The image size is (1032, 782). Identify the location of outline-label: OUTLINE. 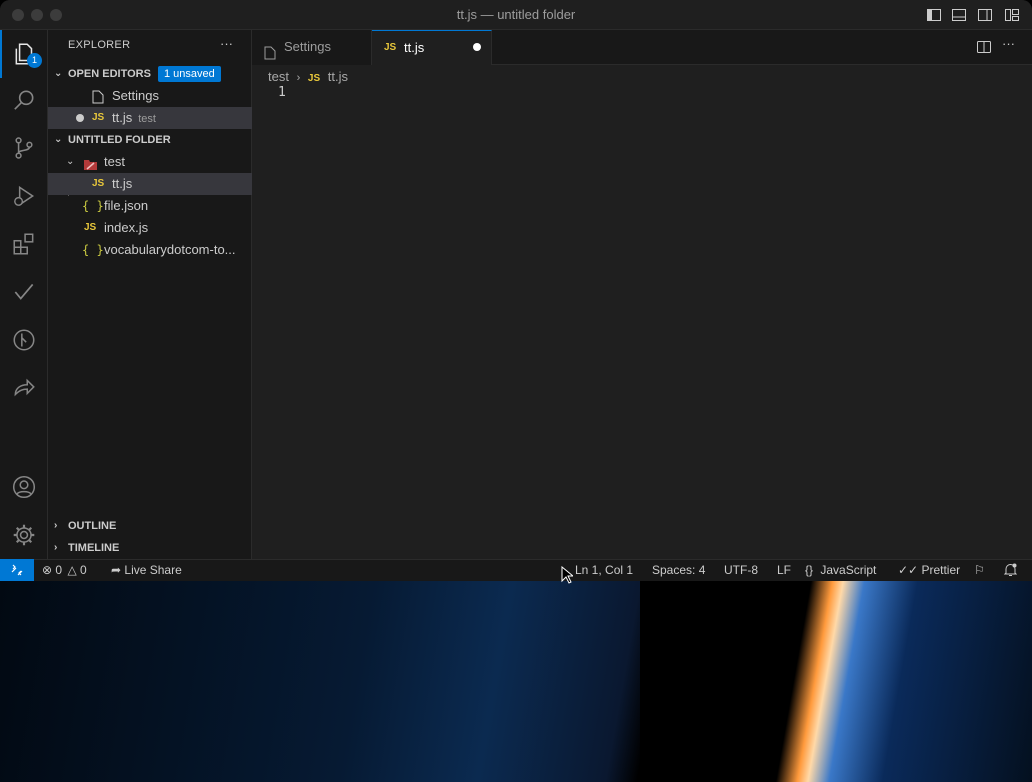
(92, 526).